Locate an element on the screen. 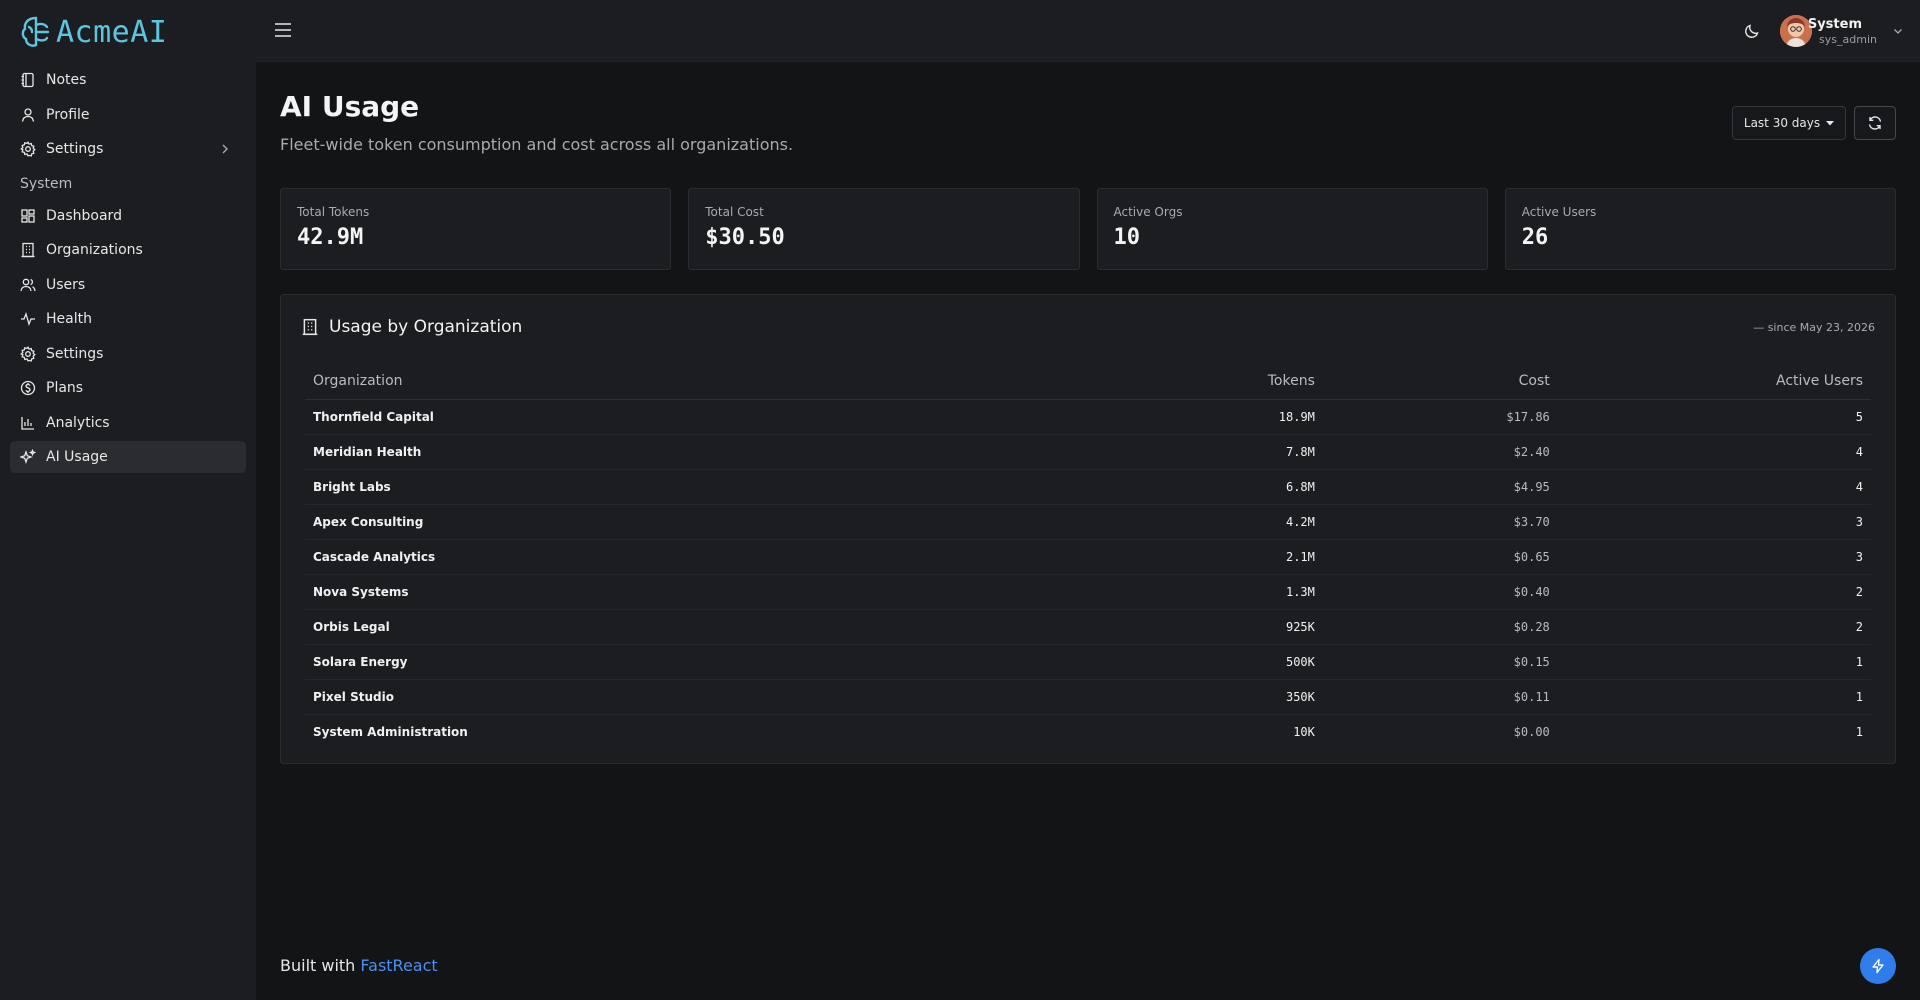 Image resolution: width=1920 pixels, height=1000 pixels. table-row: Orbis Legal 925K $0.28 2 is located at coordinates (1088, 627).